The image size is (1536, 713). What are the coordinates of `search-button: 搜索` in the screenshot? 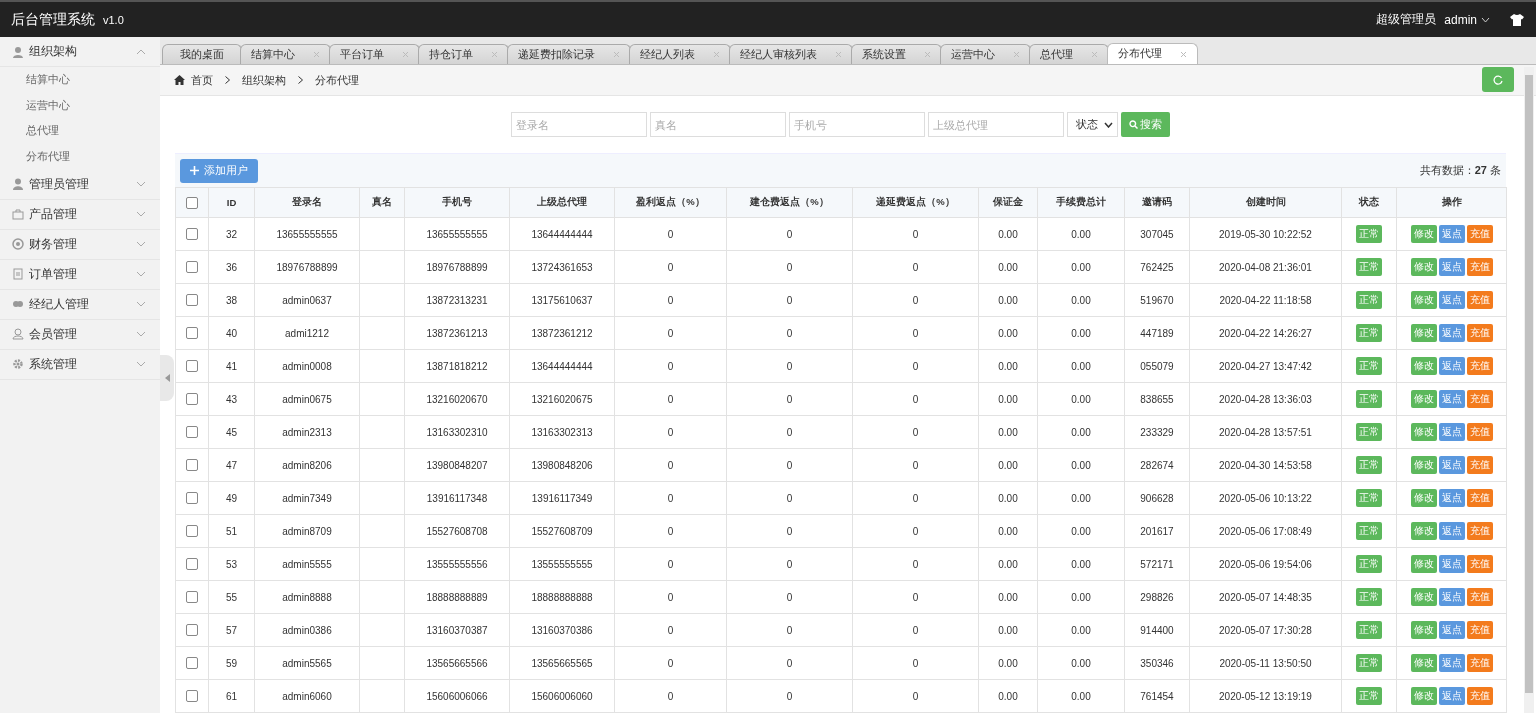 It's located at (1145, 124).